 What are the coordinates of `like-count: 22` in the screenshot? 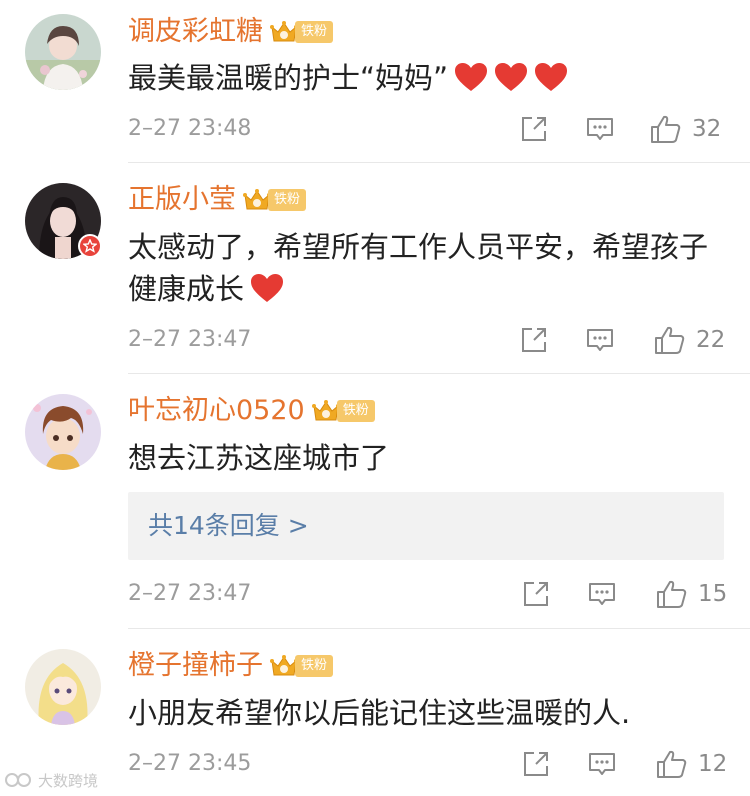 It's located at (711, 340).